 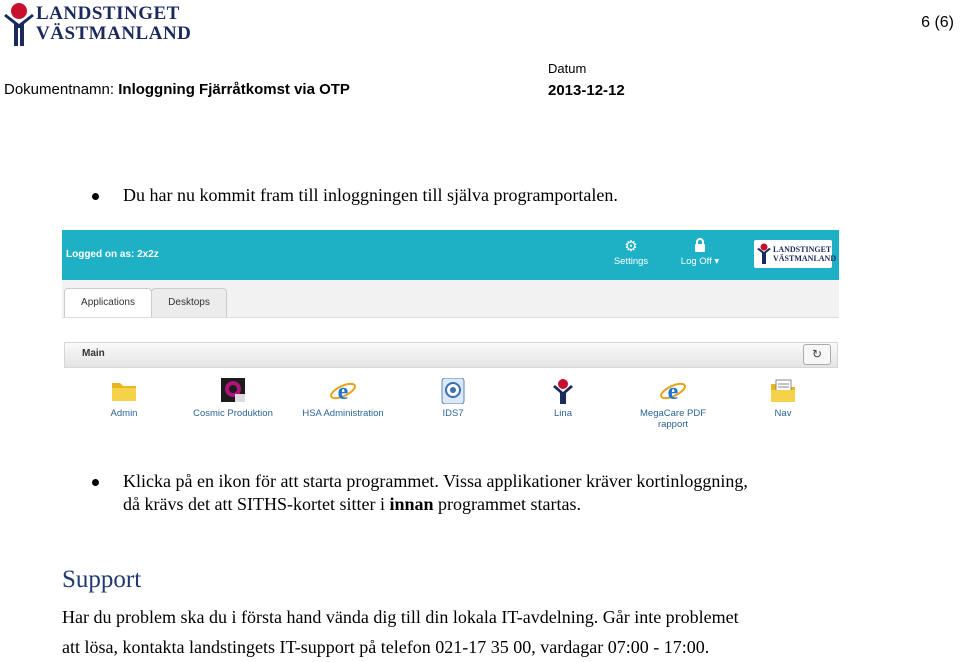 I want to click on logged-on-text: Logged on as: 2x2z, so click(x=112, y=254).